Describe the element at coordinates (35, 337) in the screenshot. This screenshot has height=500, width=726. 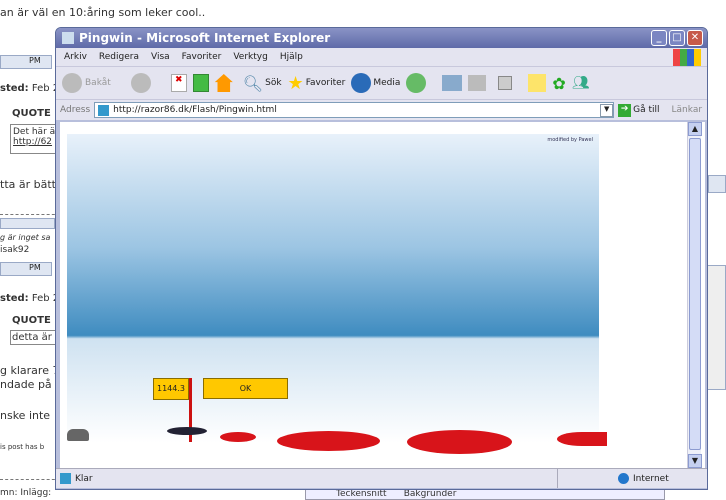
I see `quote-box-2: detta är` at that location.